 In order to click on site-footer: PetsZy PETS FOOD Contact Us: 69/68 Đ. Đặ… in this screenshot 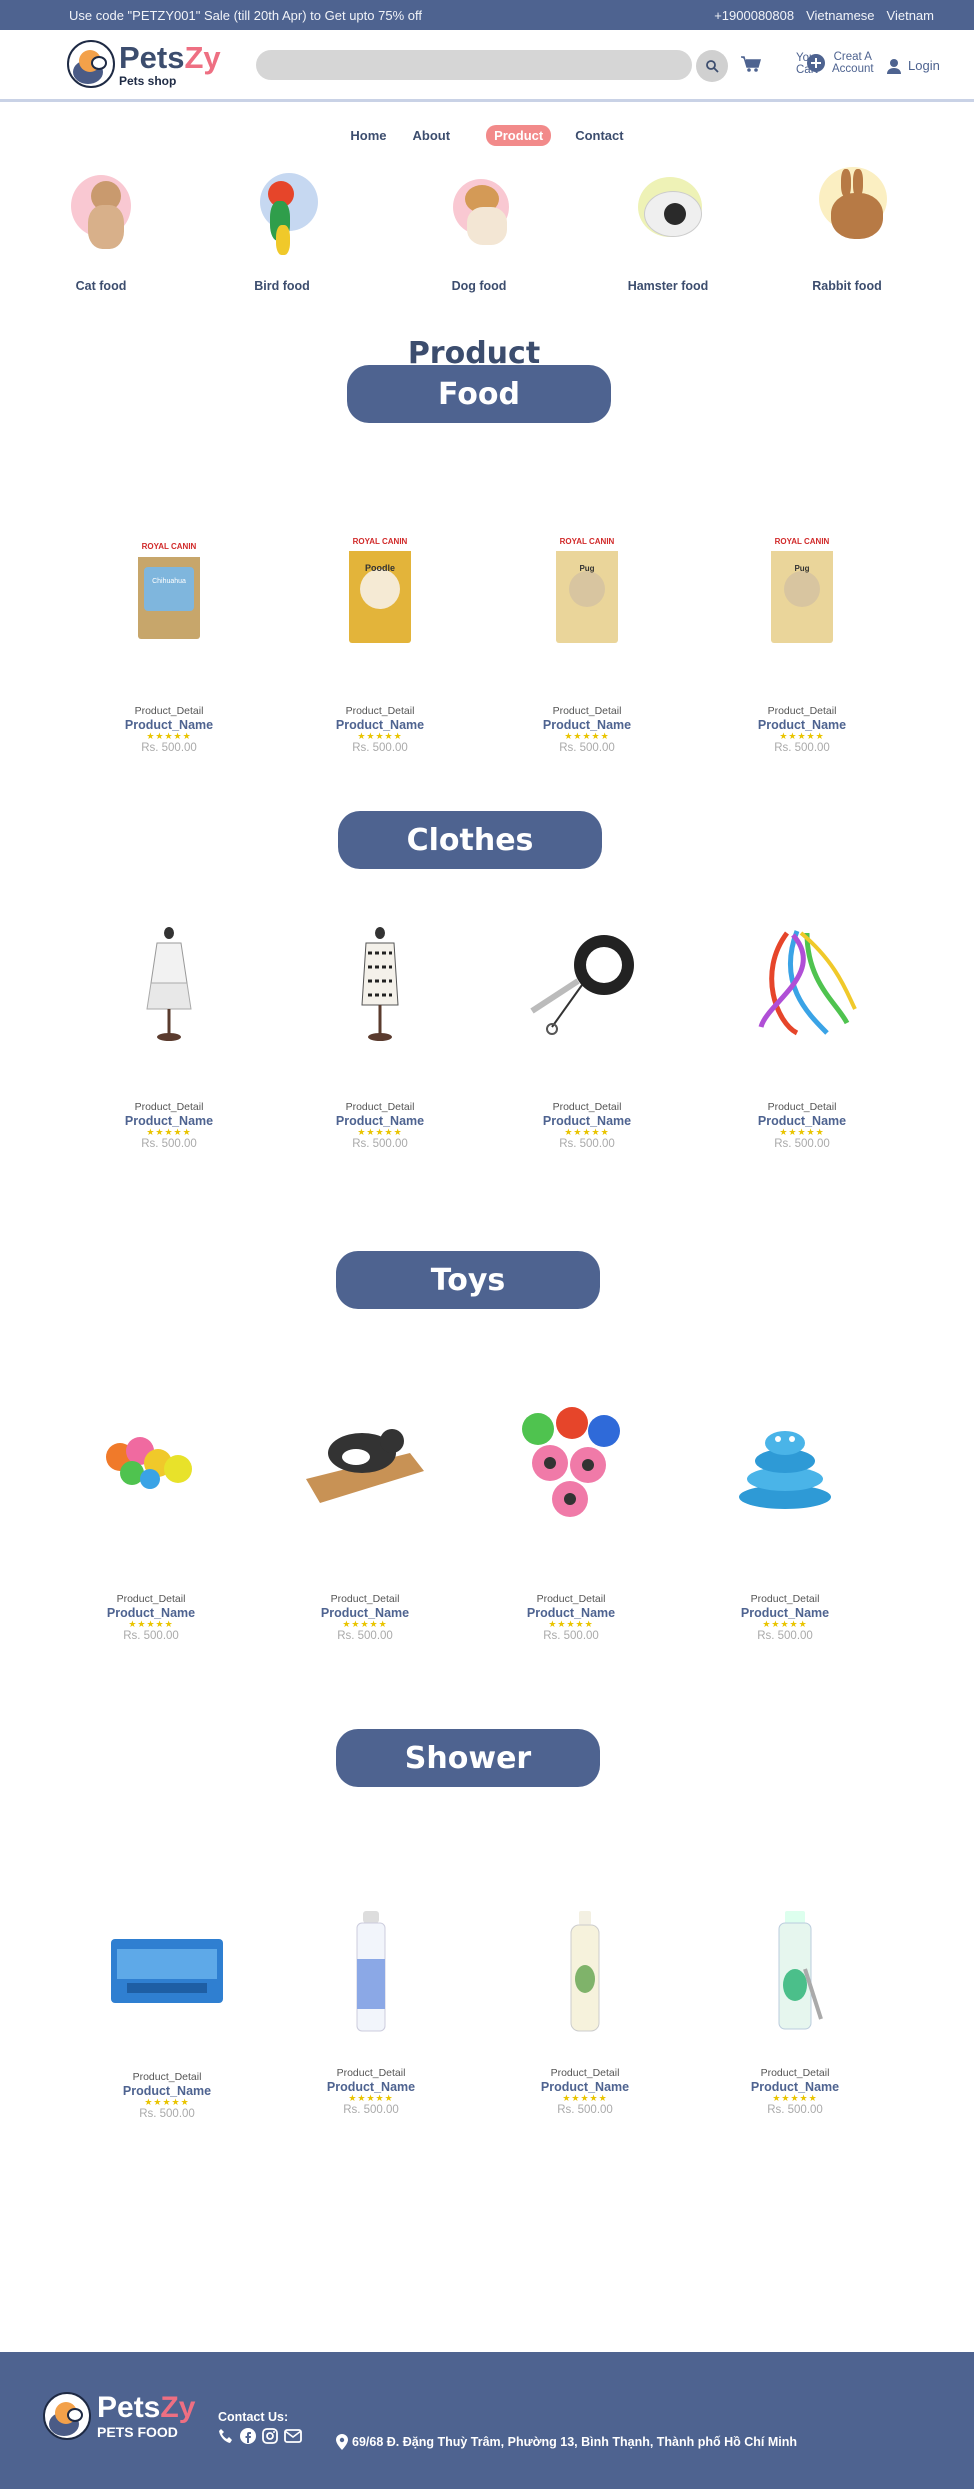, I will do `click(487, 2420)`.